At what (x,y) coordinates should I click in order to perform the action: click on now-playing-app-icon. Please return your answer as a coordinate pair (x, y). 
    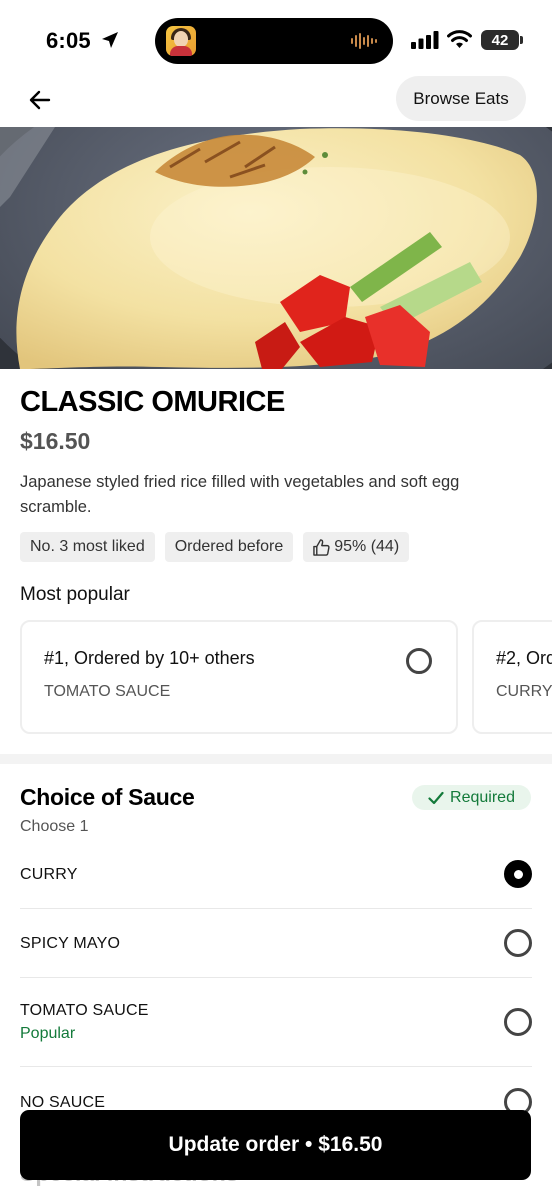
    Looking at the image, I should click on (181, 41).